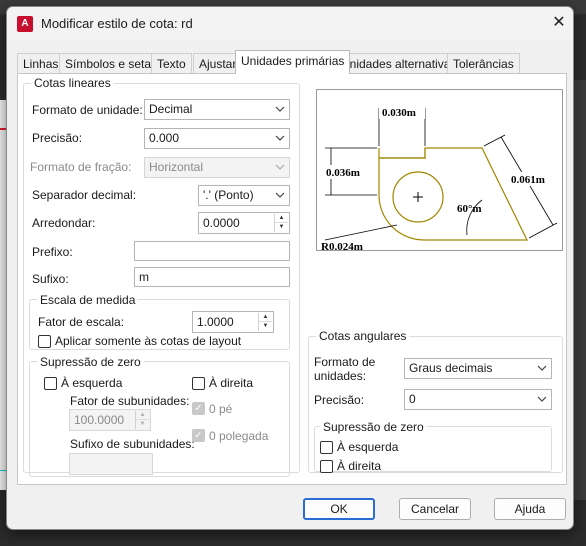 The width and height of the screenshot is (586, 546). I want to click on precision-value: 0.000, so click(164, 138).